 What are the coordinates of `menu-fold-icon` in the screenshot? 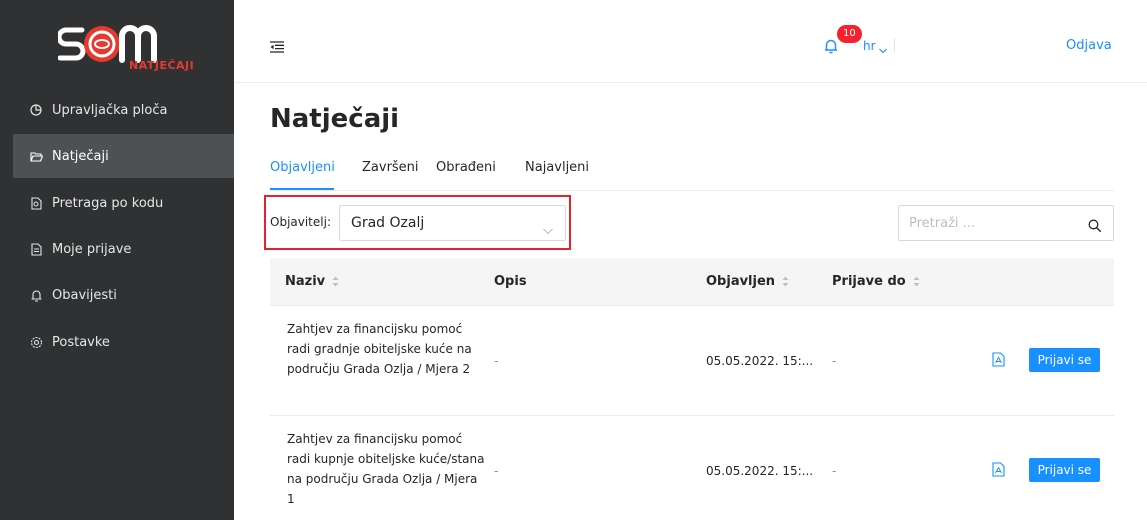 It's located at (277, 45).